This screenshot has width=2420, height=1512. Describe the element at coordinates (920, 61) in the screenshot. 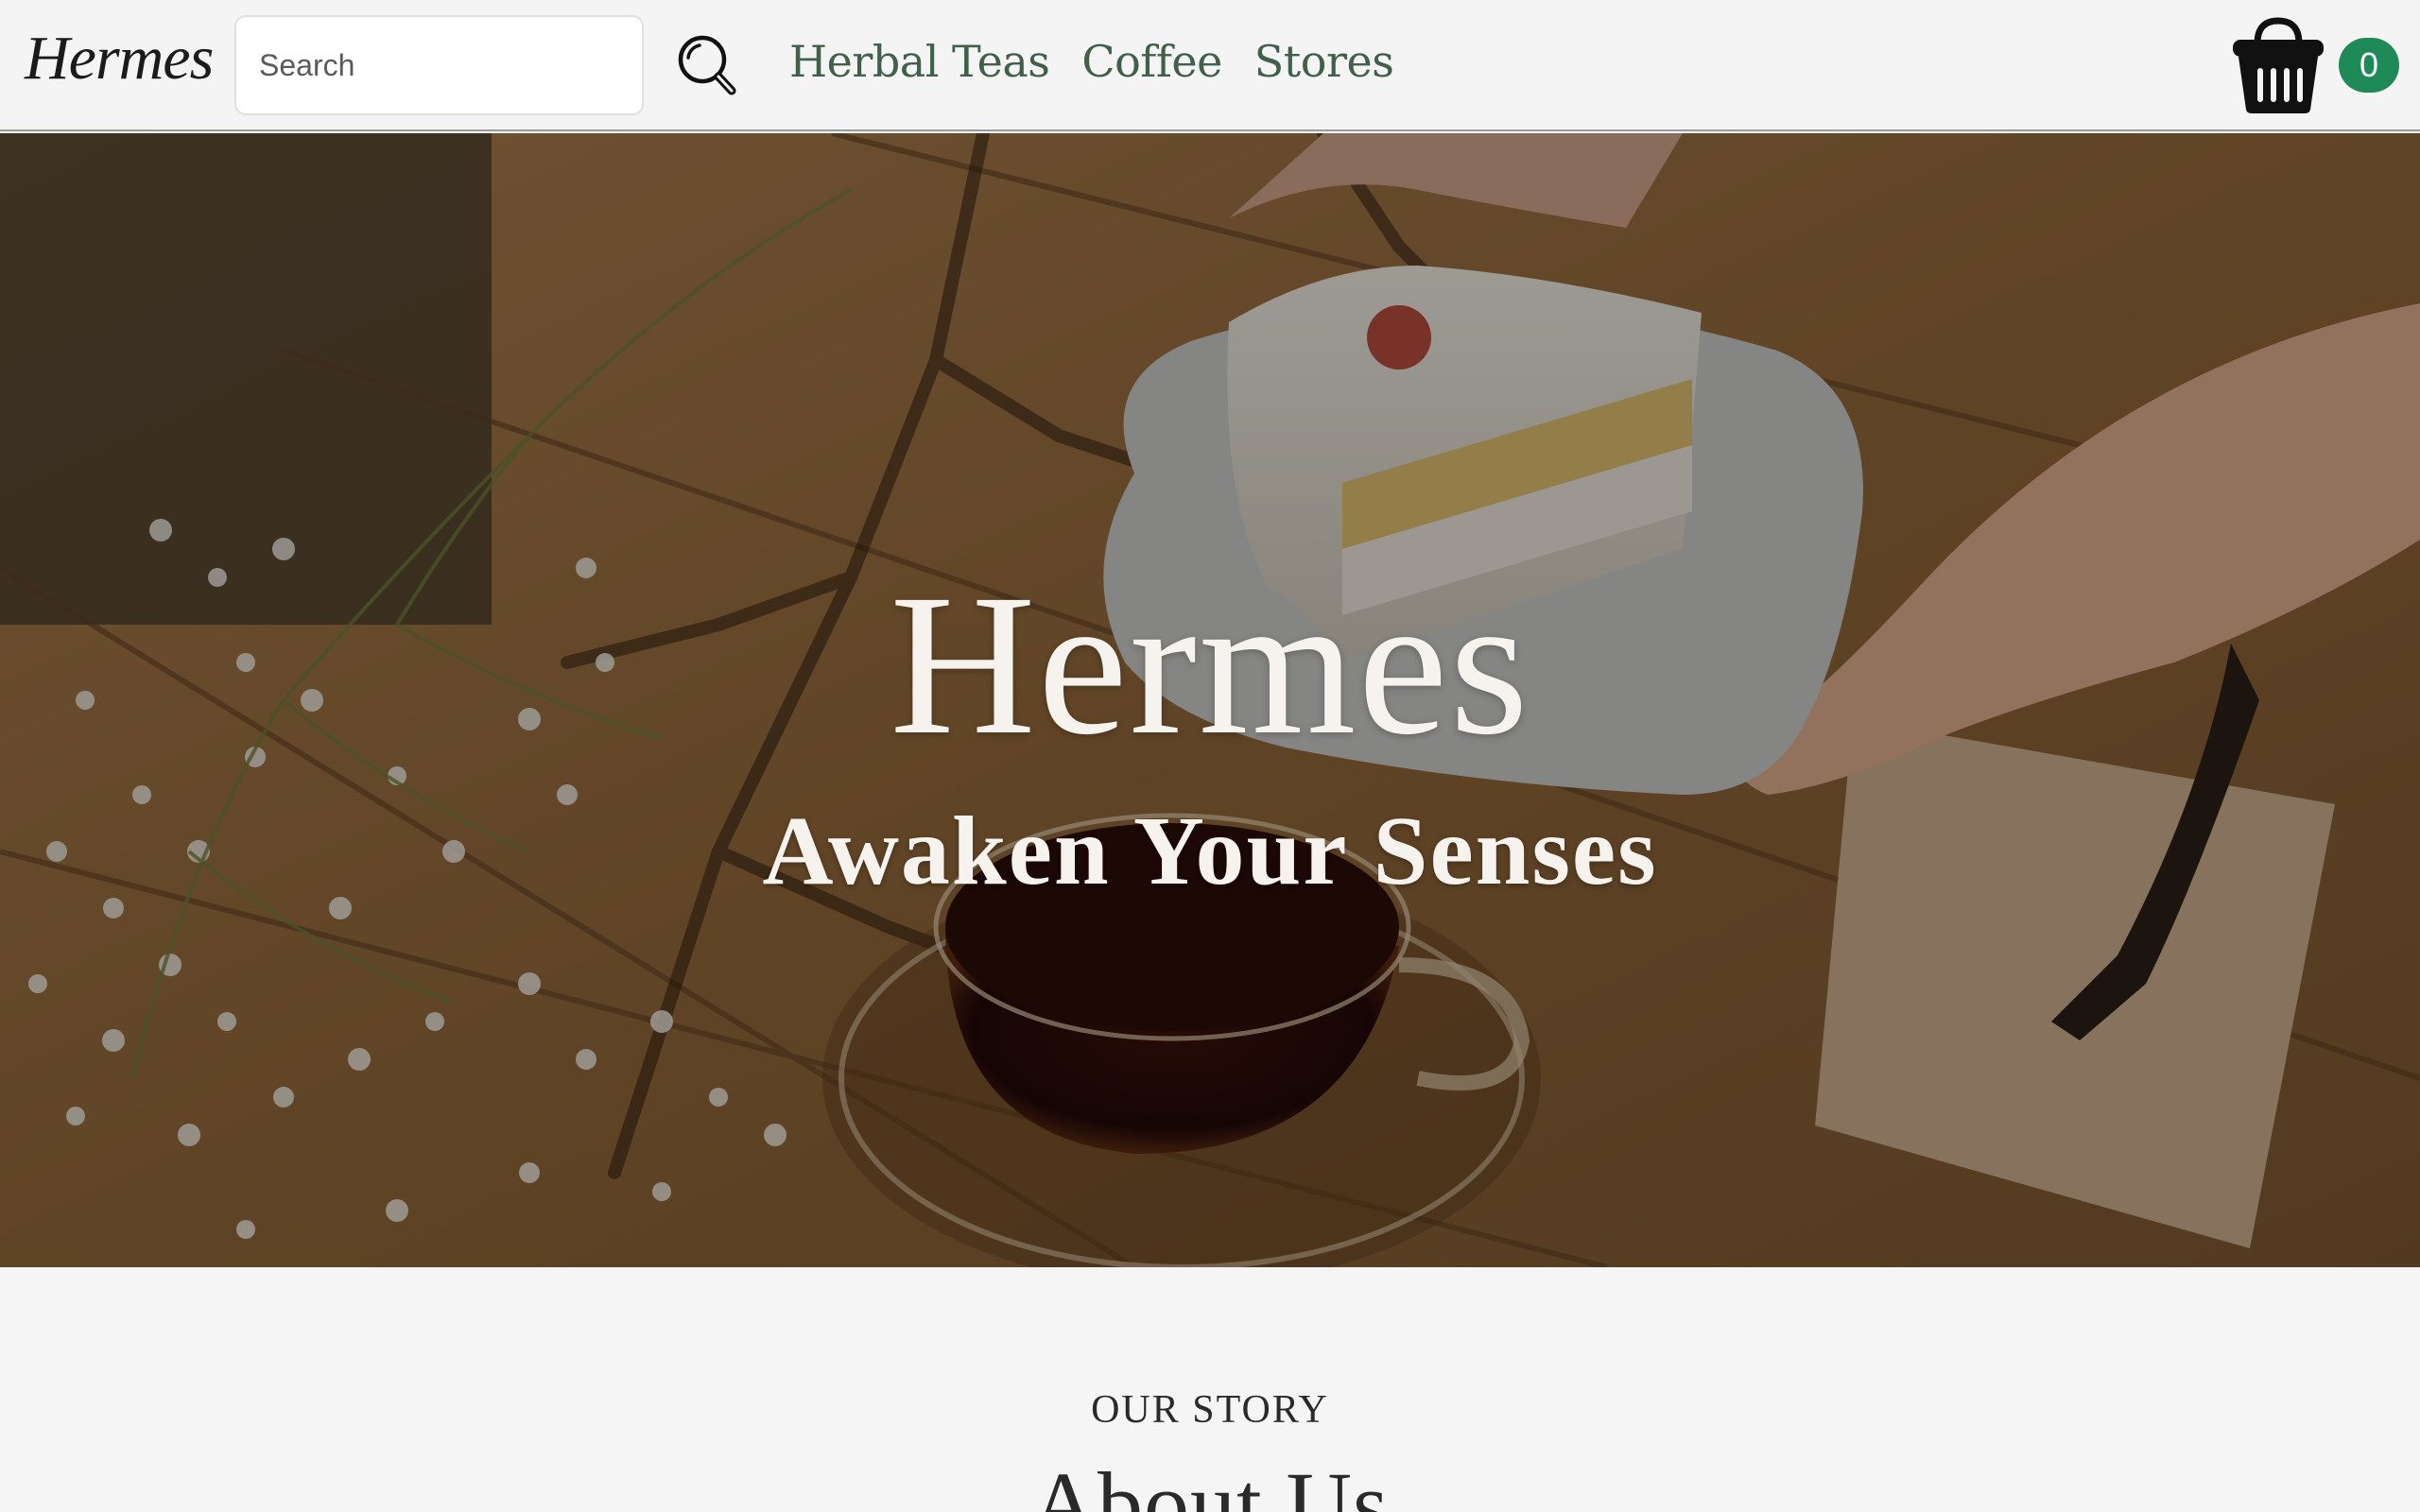

I see `nav-link-herbal-teas: Herbal Teas` at that location.